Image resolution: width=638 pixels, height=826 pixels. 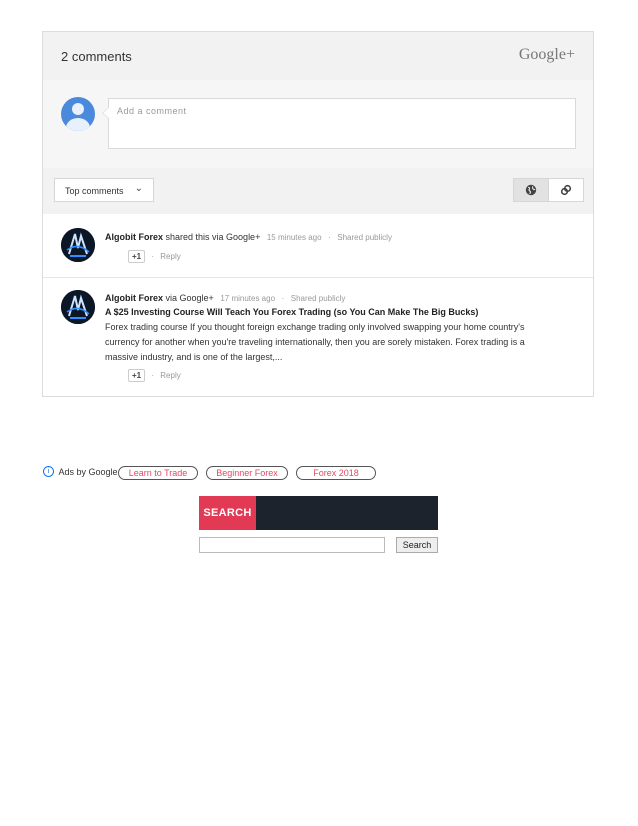 What do you see at coordinates (152, 111) in the screenshot?
I see `add-comment-placeholder: Add a comment` at bounding box center [152, 111].